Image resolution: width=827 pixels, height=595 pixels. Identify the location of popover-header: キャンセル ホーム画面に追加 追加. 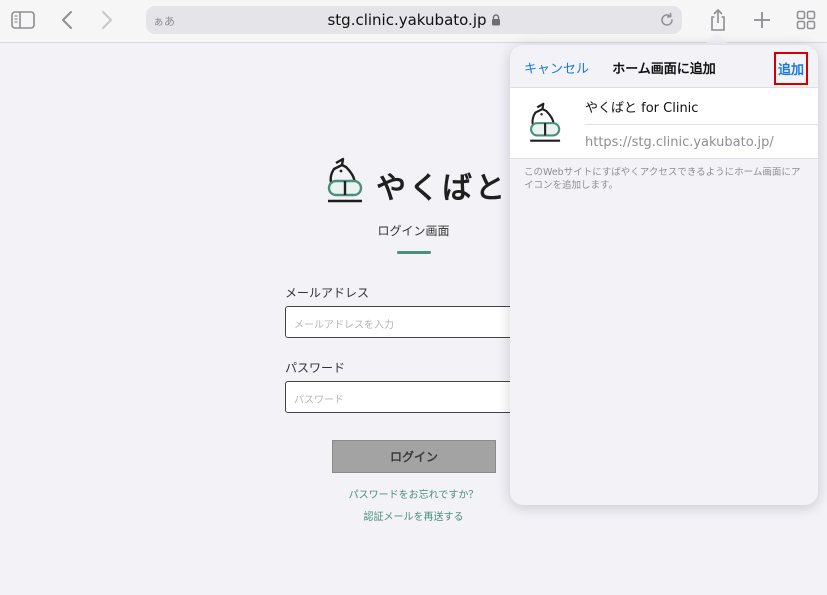
(664, 66).